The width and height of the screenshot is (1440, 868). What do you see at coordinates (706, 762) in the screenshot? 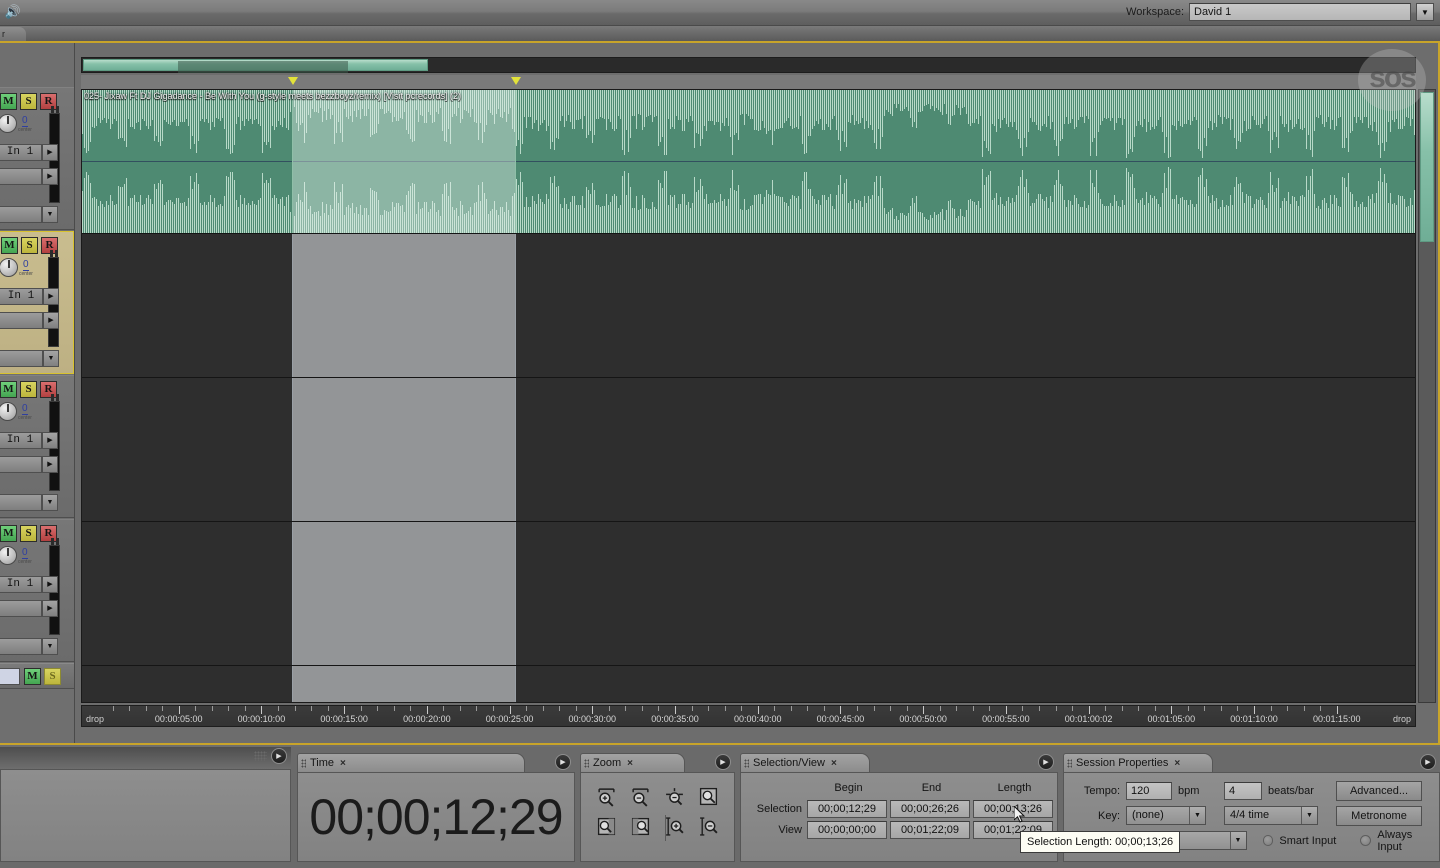
I see `zoom-panel-grip-dots` at bounding box center [706, 762].